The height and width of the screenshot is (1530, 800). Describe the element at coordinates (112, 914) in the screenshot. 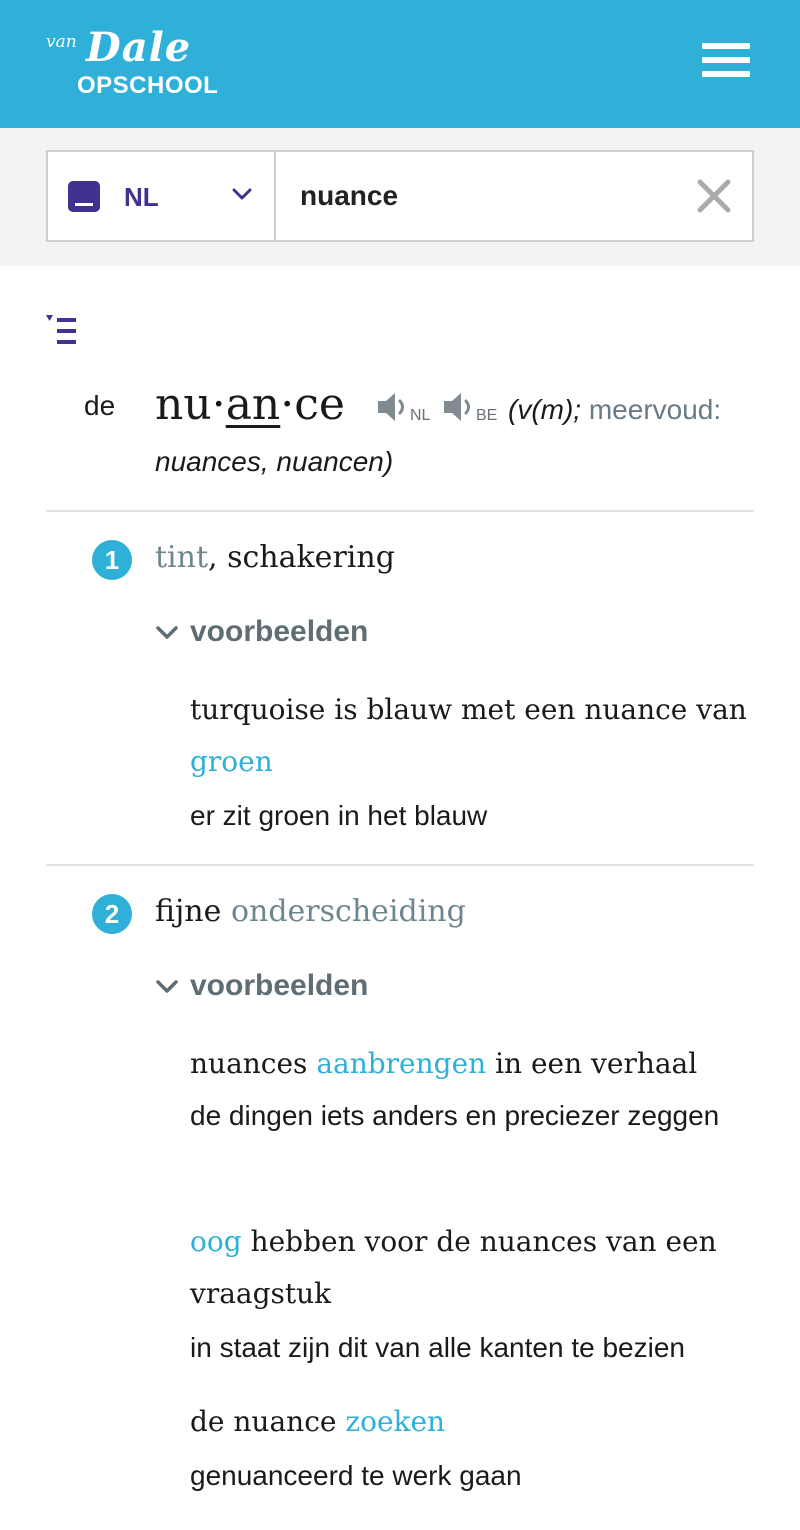

I see `sense-number-2: 2` at that location.